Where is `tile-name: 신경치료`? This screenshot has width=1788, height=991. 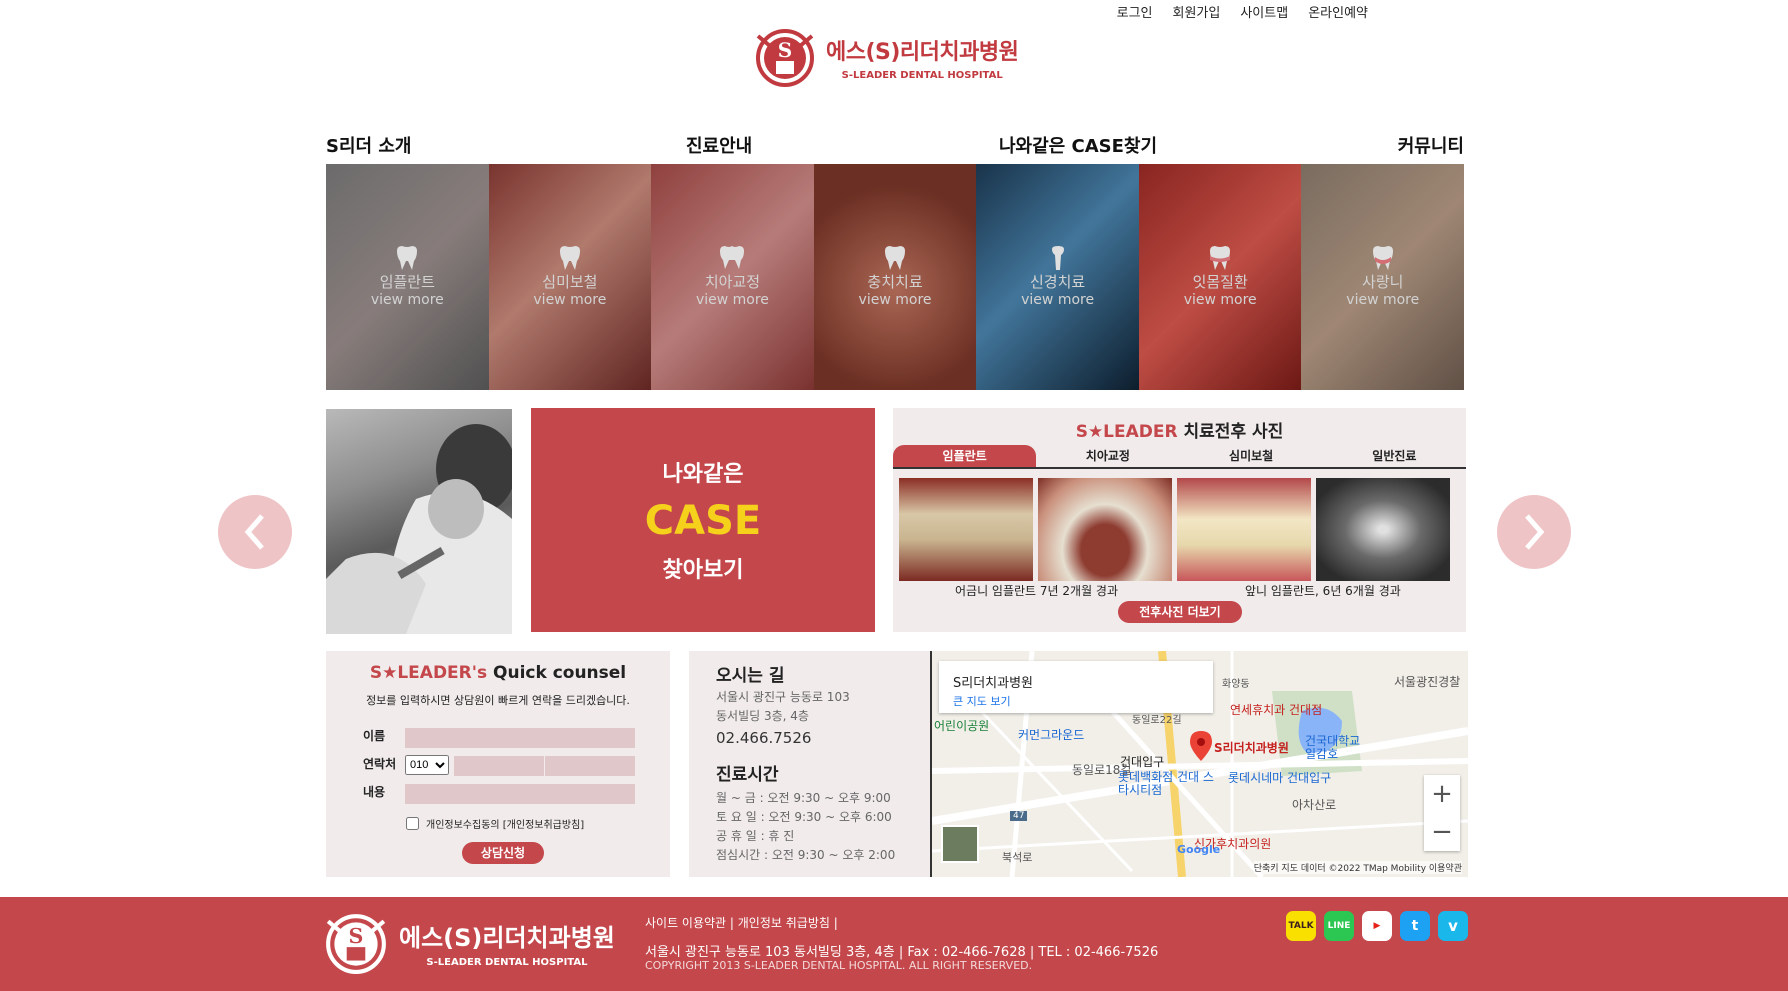
tile-name: 신경치료 is located at coordinates (1058, 282).